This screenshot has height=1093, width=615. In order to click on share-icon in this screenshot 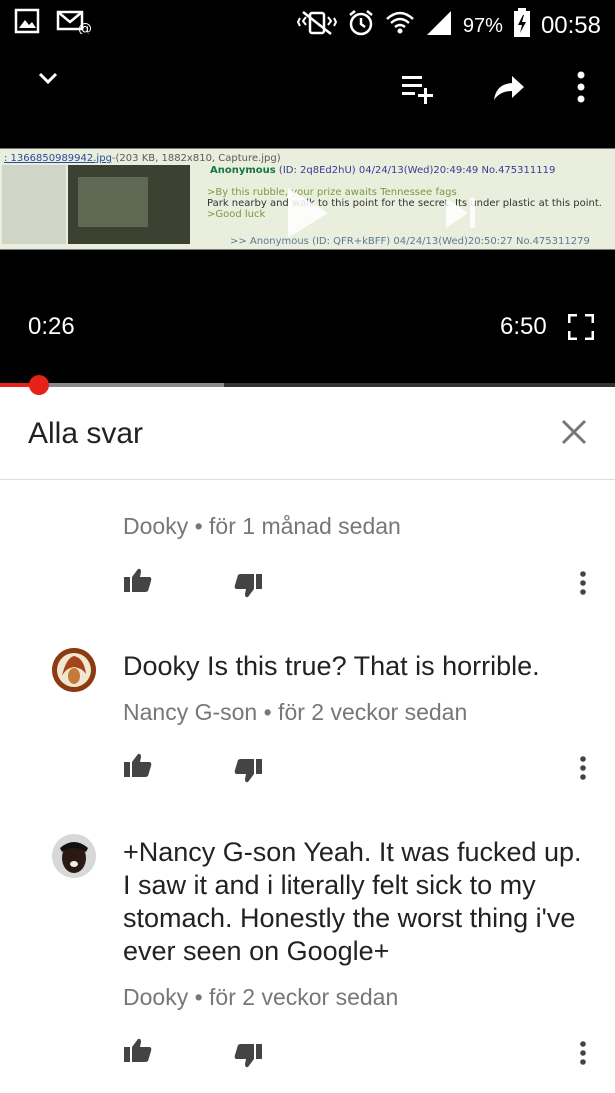, I will do `click(509, 90)`.